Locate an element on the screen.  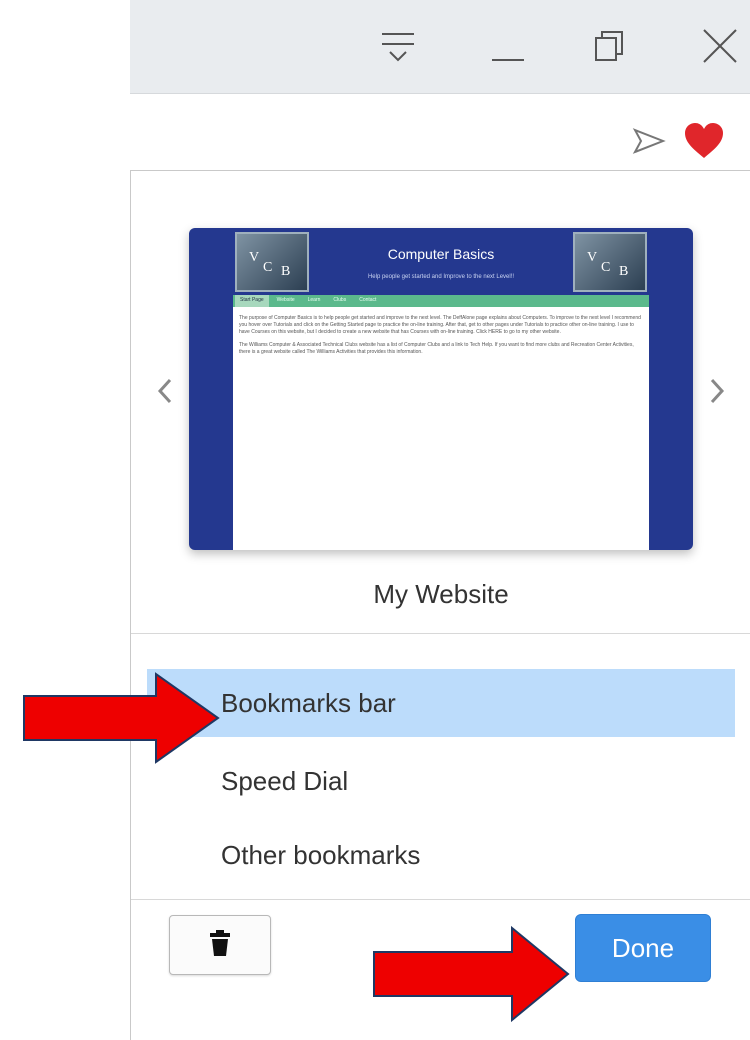
bookmark-name-label: My Website is located at coordinates (440, 594).